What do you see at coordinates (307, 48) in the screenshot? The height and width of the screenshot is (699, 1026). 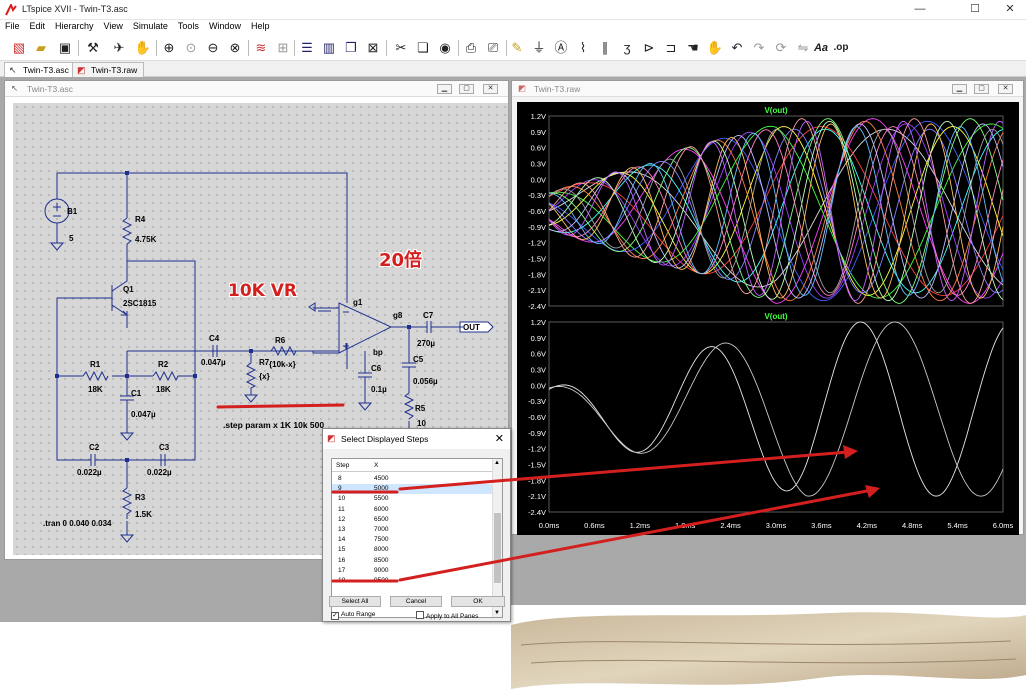 I see `tile-horizontal-icon: ☰` at bounding box center [307, 48].